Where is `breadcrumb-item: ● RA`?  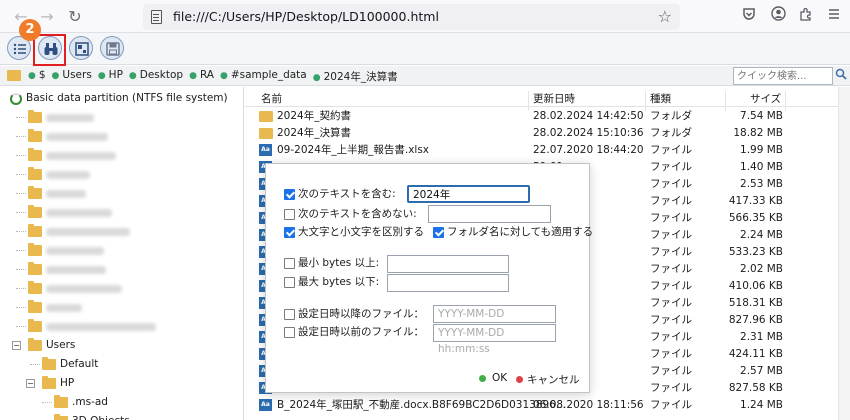
breadcrumb-item: ● RA is located at coordinates (201, 76).